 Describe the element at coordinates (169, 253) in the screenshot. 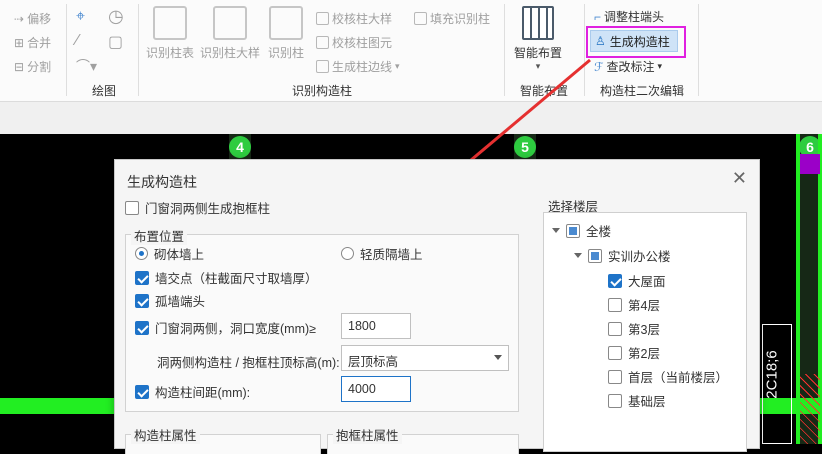

I see `radio-masonry-option: 砌体墙上` at that location.